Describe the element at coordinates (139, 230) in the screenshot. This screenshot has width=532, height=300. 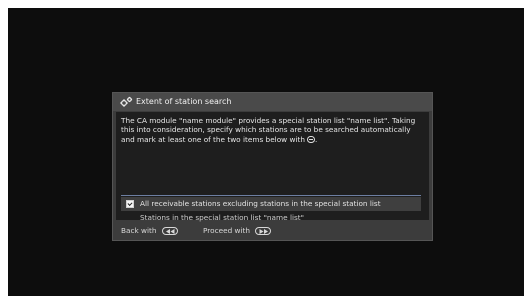
I see `back-label: Back with` at that location.